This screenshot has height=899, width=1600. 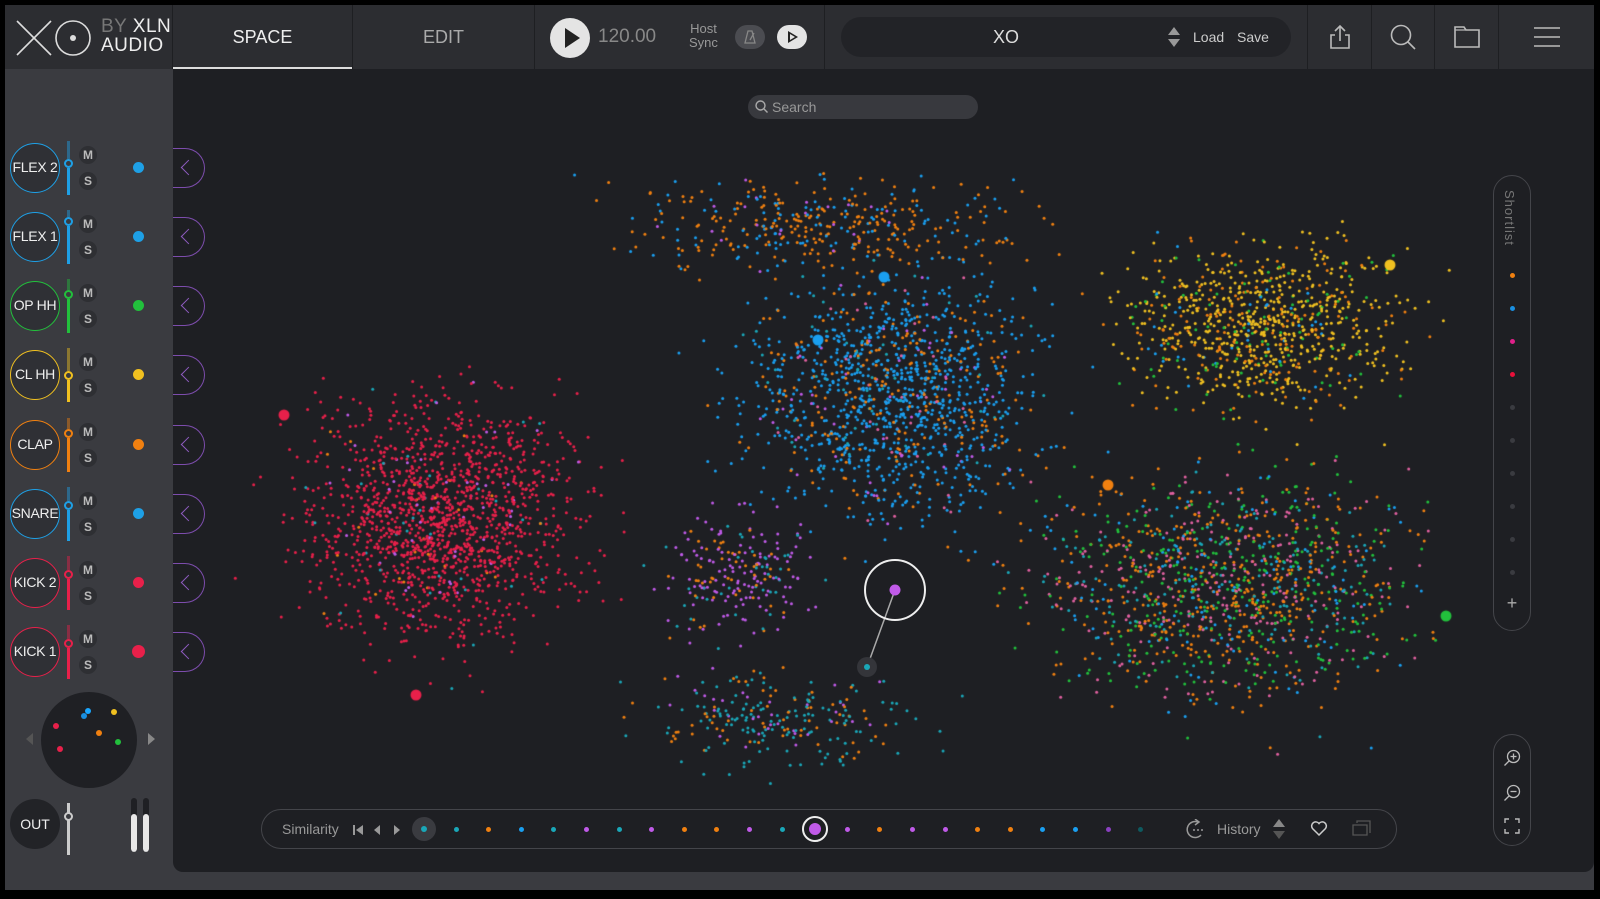 I want to click on channel-knob: KICK 2, so click(x=35, y=583).